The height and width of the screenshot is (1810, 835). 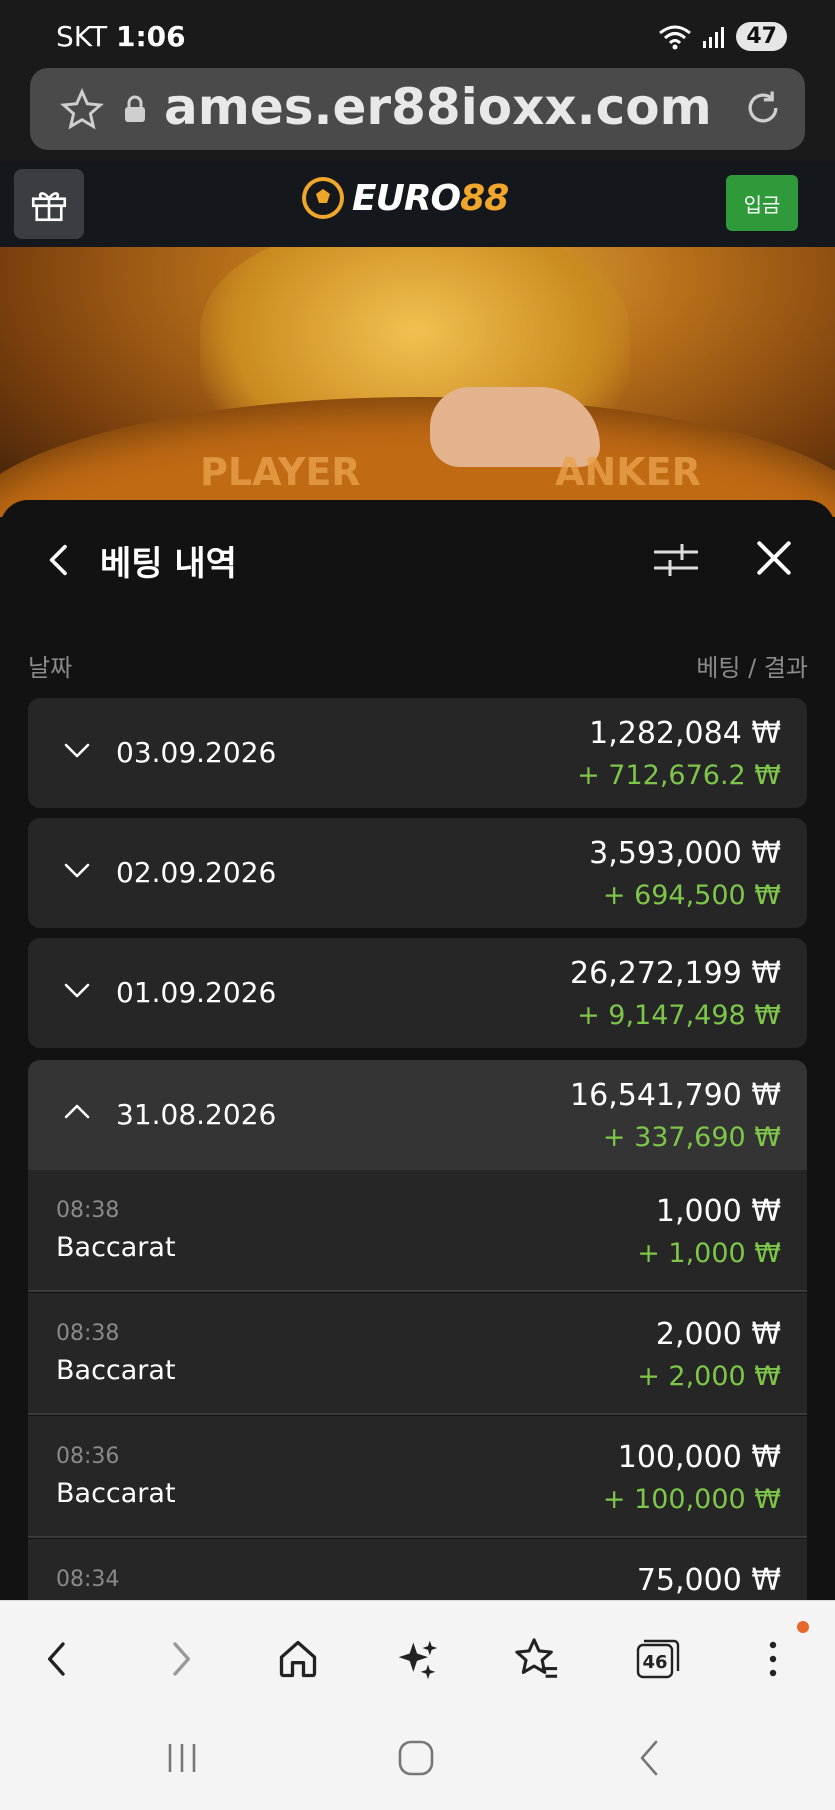 What do you see at coordinates (196, 992) in the screenshot?
I see `day-date: 01.09.2026` at bounding box center [196, 992].